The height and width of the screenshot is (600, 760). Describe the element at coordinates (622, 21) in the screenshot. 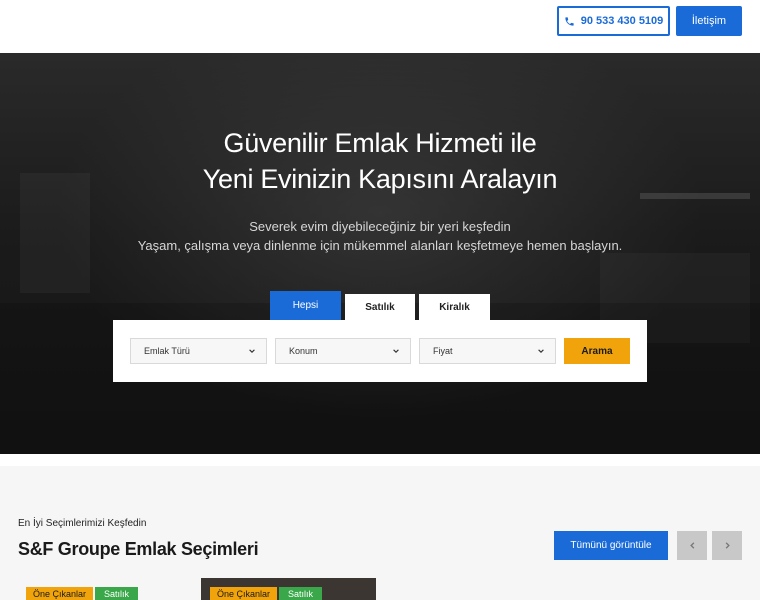

I see `phone-number: 90 533 430 5109` at that location.